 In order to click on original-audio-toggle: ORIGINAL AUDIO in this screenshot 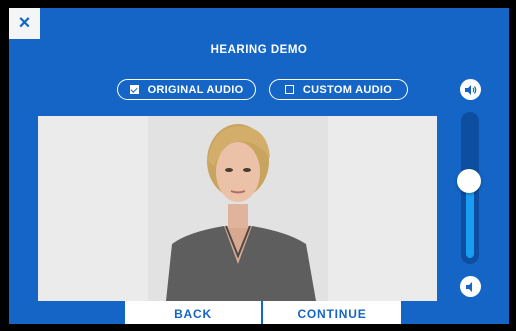, I will do `click(186, 89)`.